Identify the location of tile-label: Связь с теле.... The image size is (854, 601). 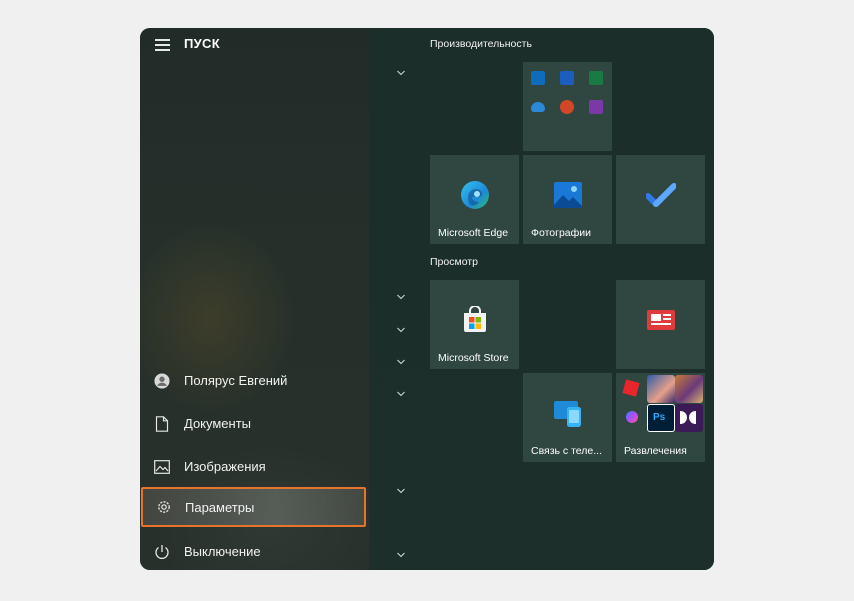
(566, 451).